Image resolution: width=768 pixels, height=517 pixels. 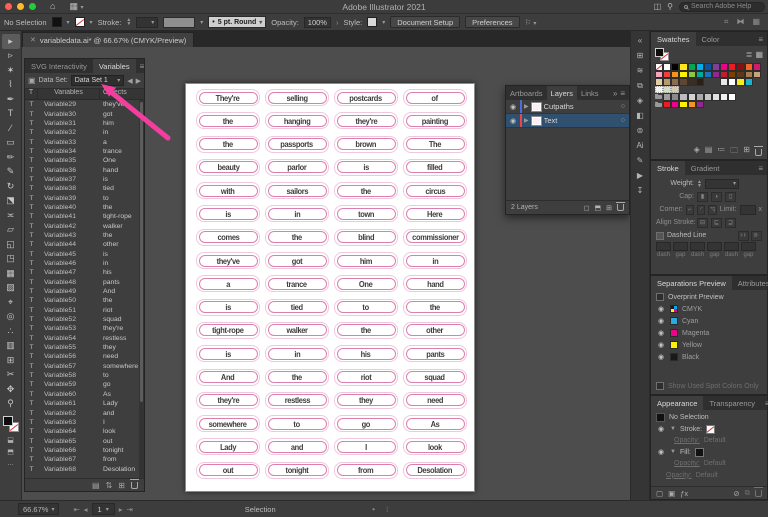 I want to click on variable-row: T Variable31 him, so click(x=84, y=123).